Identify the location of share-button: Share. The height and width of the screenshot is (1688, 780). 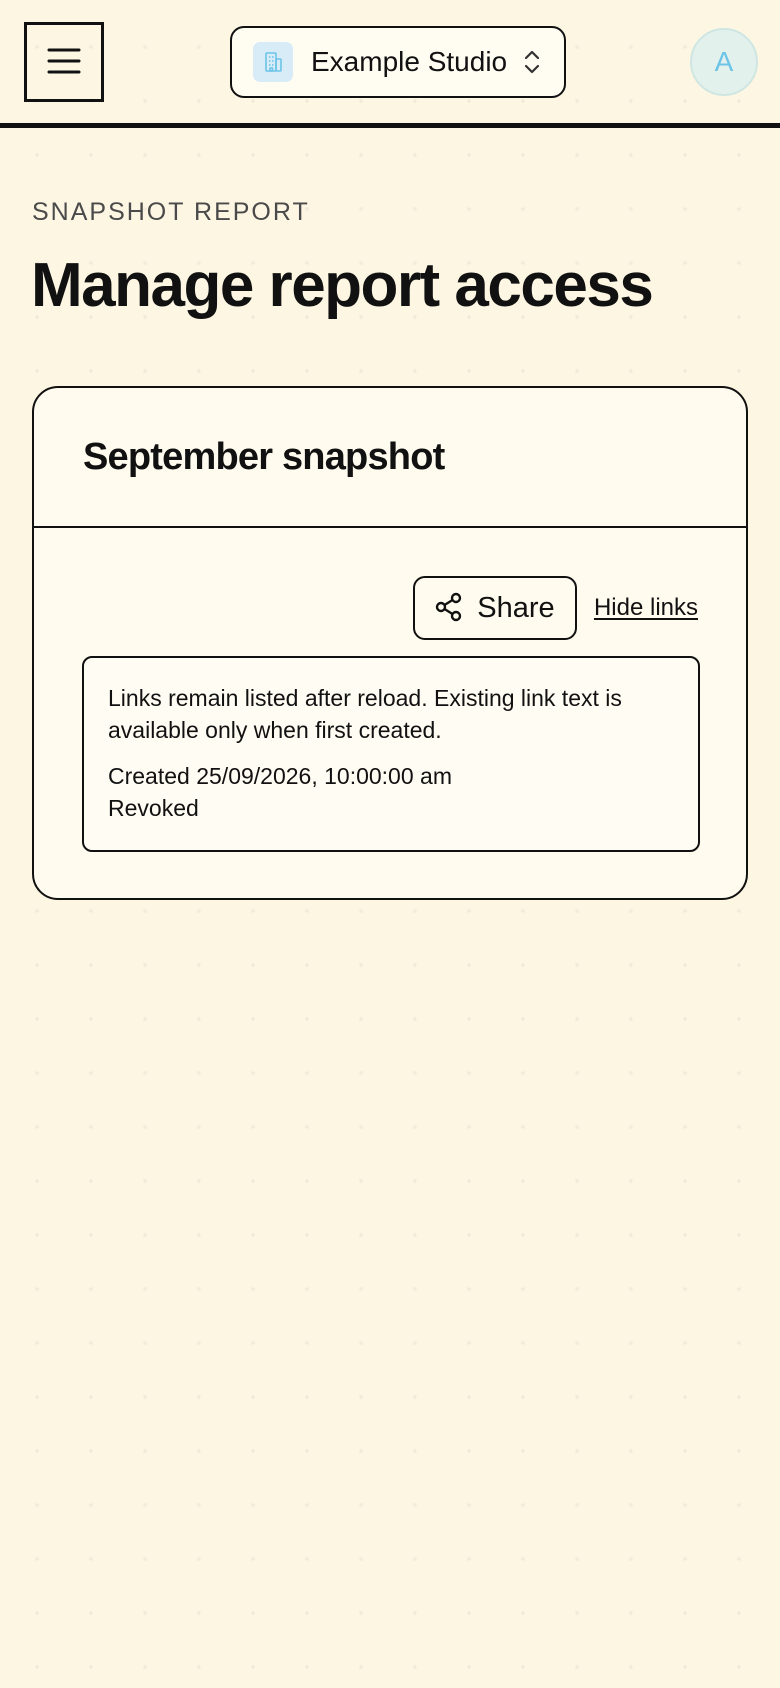
(494, 608).